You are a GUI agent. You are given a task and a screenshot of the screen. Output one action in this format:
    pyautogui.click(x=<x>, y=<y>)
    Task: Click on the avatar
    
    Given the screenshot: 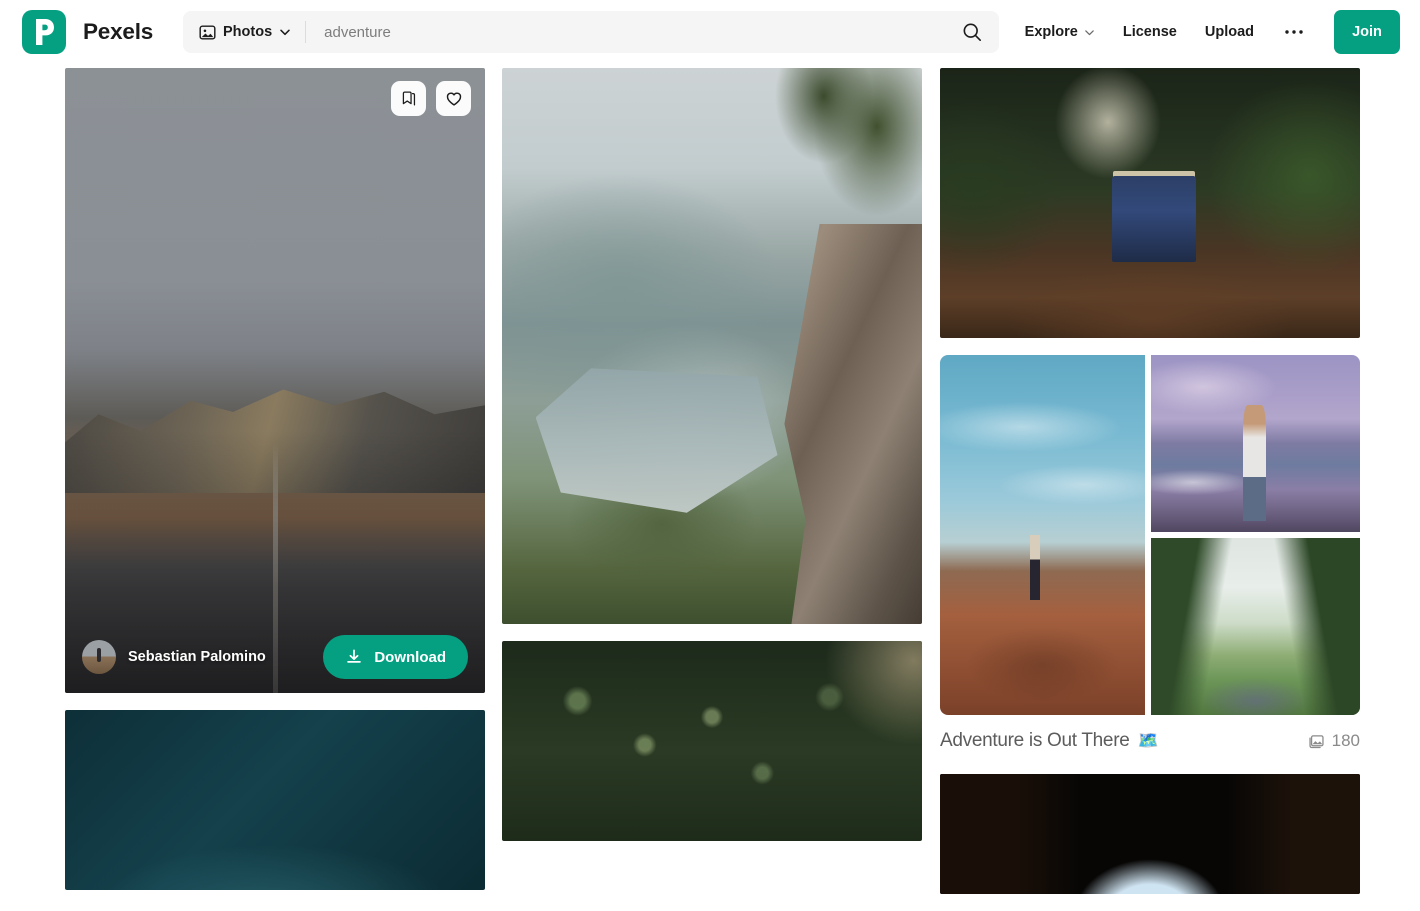 What is the action you would take?
    pyautogui.click(x=99, y=657)
    